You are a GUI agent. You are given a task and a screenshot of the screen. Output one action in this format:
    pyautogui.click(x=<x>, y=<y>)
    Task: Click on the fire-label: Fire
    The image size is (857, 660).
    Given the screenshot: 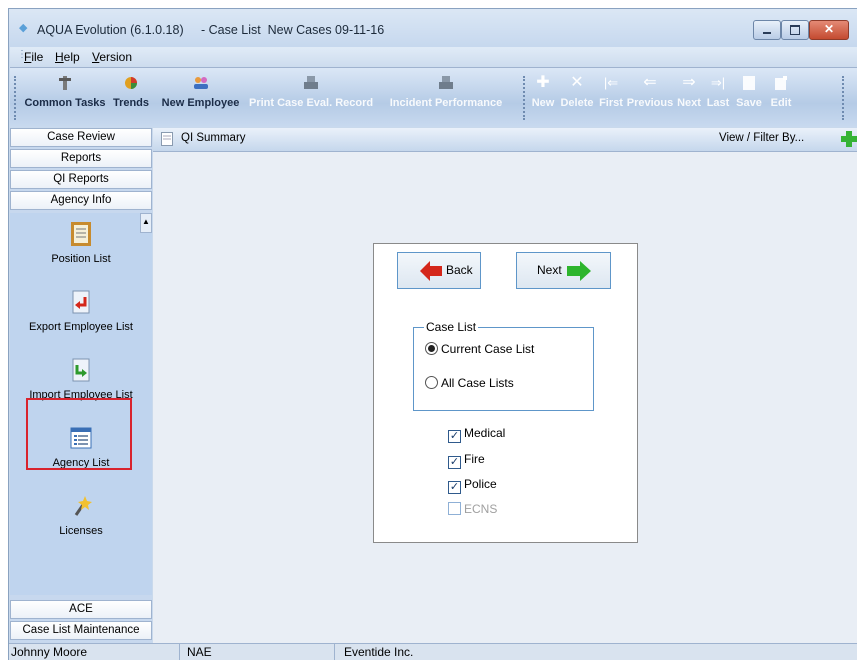 What is the action you would take?
    pyautogui.click(x=474, y=459)
    